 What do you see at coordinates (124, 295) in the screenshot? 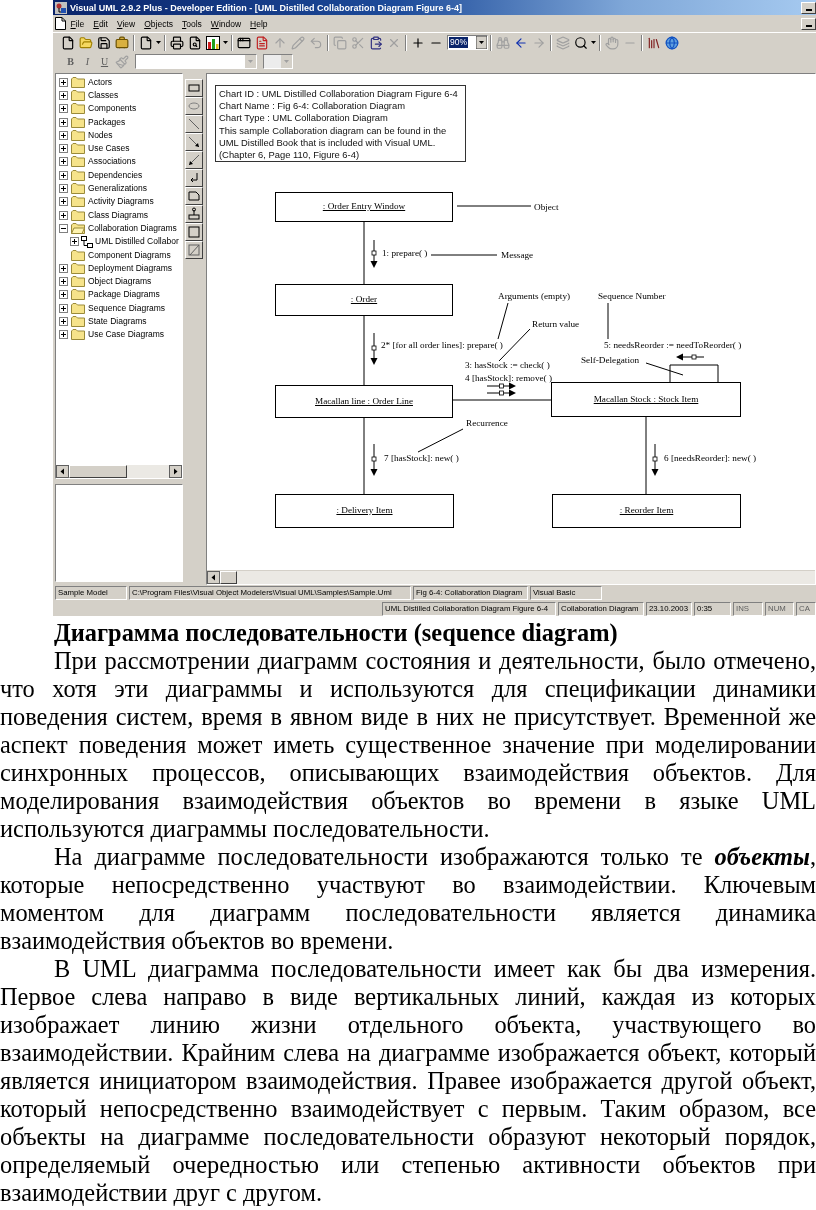
I see `tree-item: Package Diagrams` at bounding box center [124, 295].